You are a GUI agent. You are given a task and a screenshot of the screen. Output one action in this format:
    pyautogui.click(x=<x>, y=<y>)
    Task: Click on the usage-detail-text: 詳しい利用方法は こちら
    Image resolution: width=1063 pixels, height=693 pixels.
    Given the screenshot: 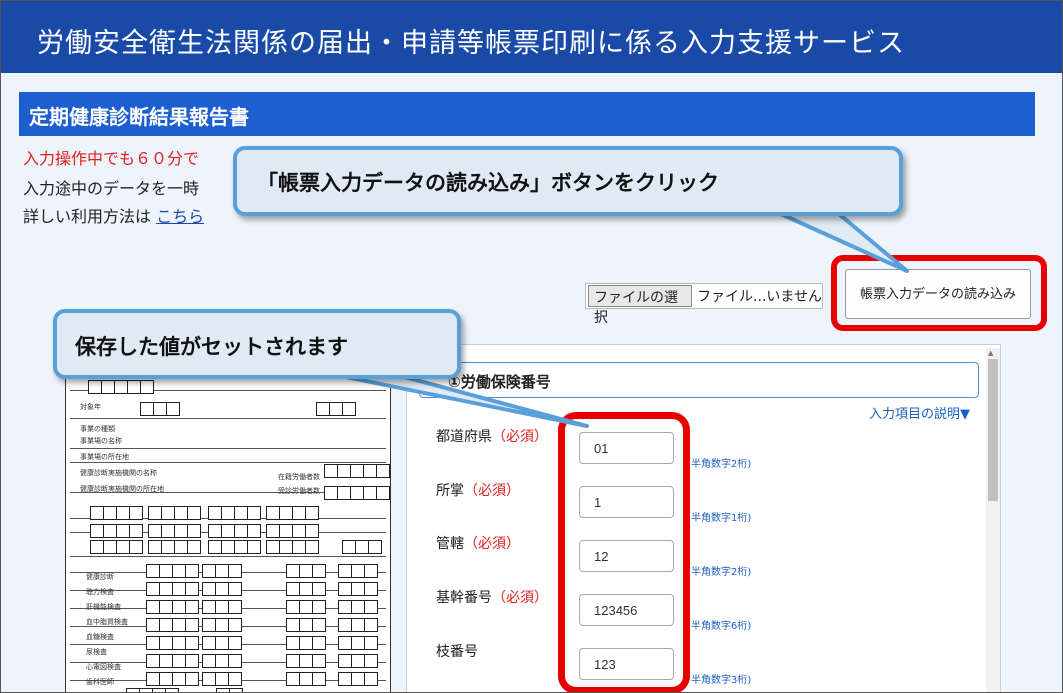 What is the action you would take?
    pyautogui.click(x=113, y=215)
    